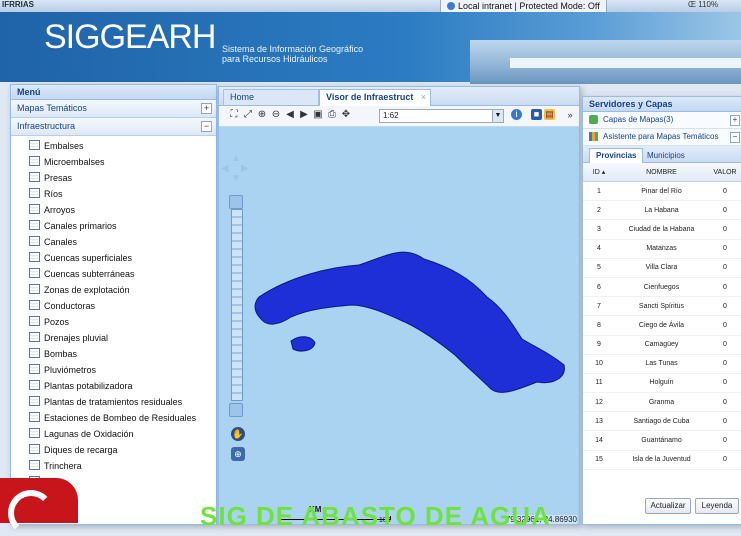 The height and width of the screenshot is (536, 741). Describe the element at coordinates (536, 114) in the screenshot. I see `save-icon: ■` at that location.